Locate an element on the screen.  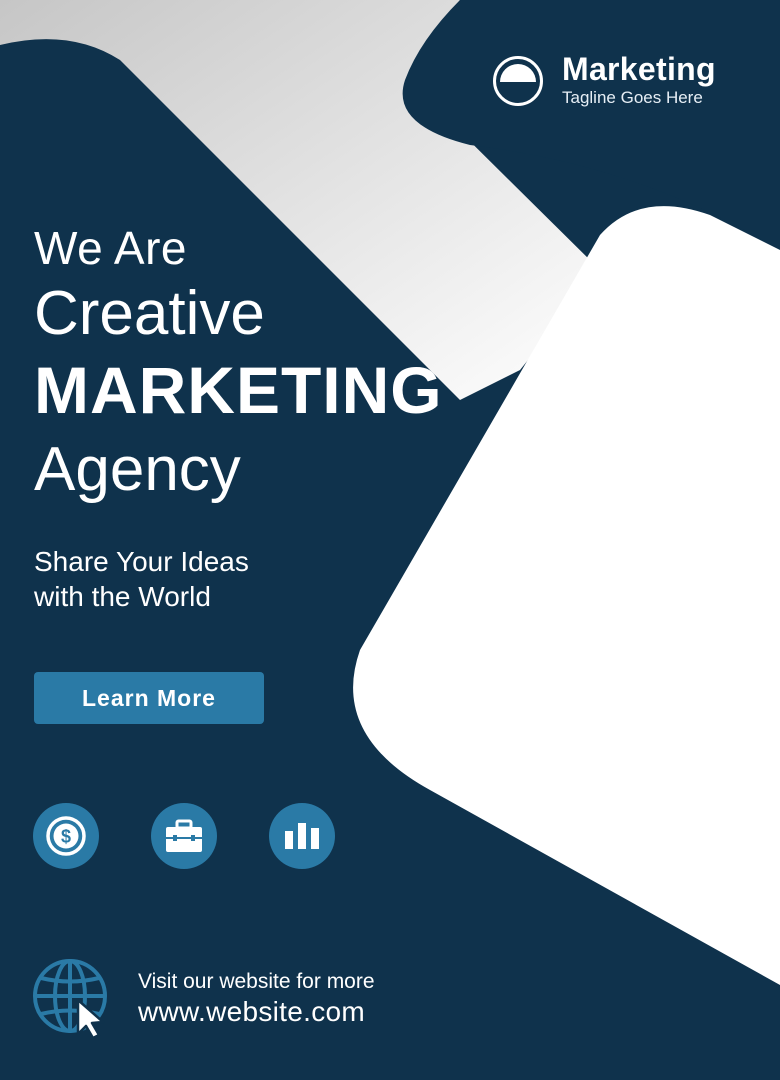
brand-name: Marketing is located at coordinates (639, 69).